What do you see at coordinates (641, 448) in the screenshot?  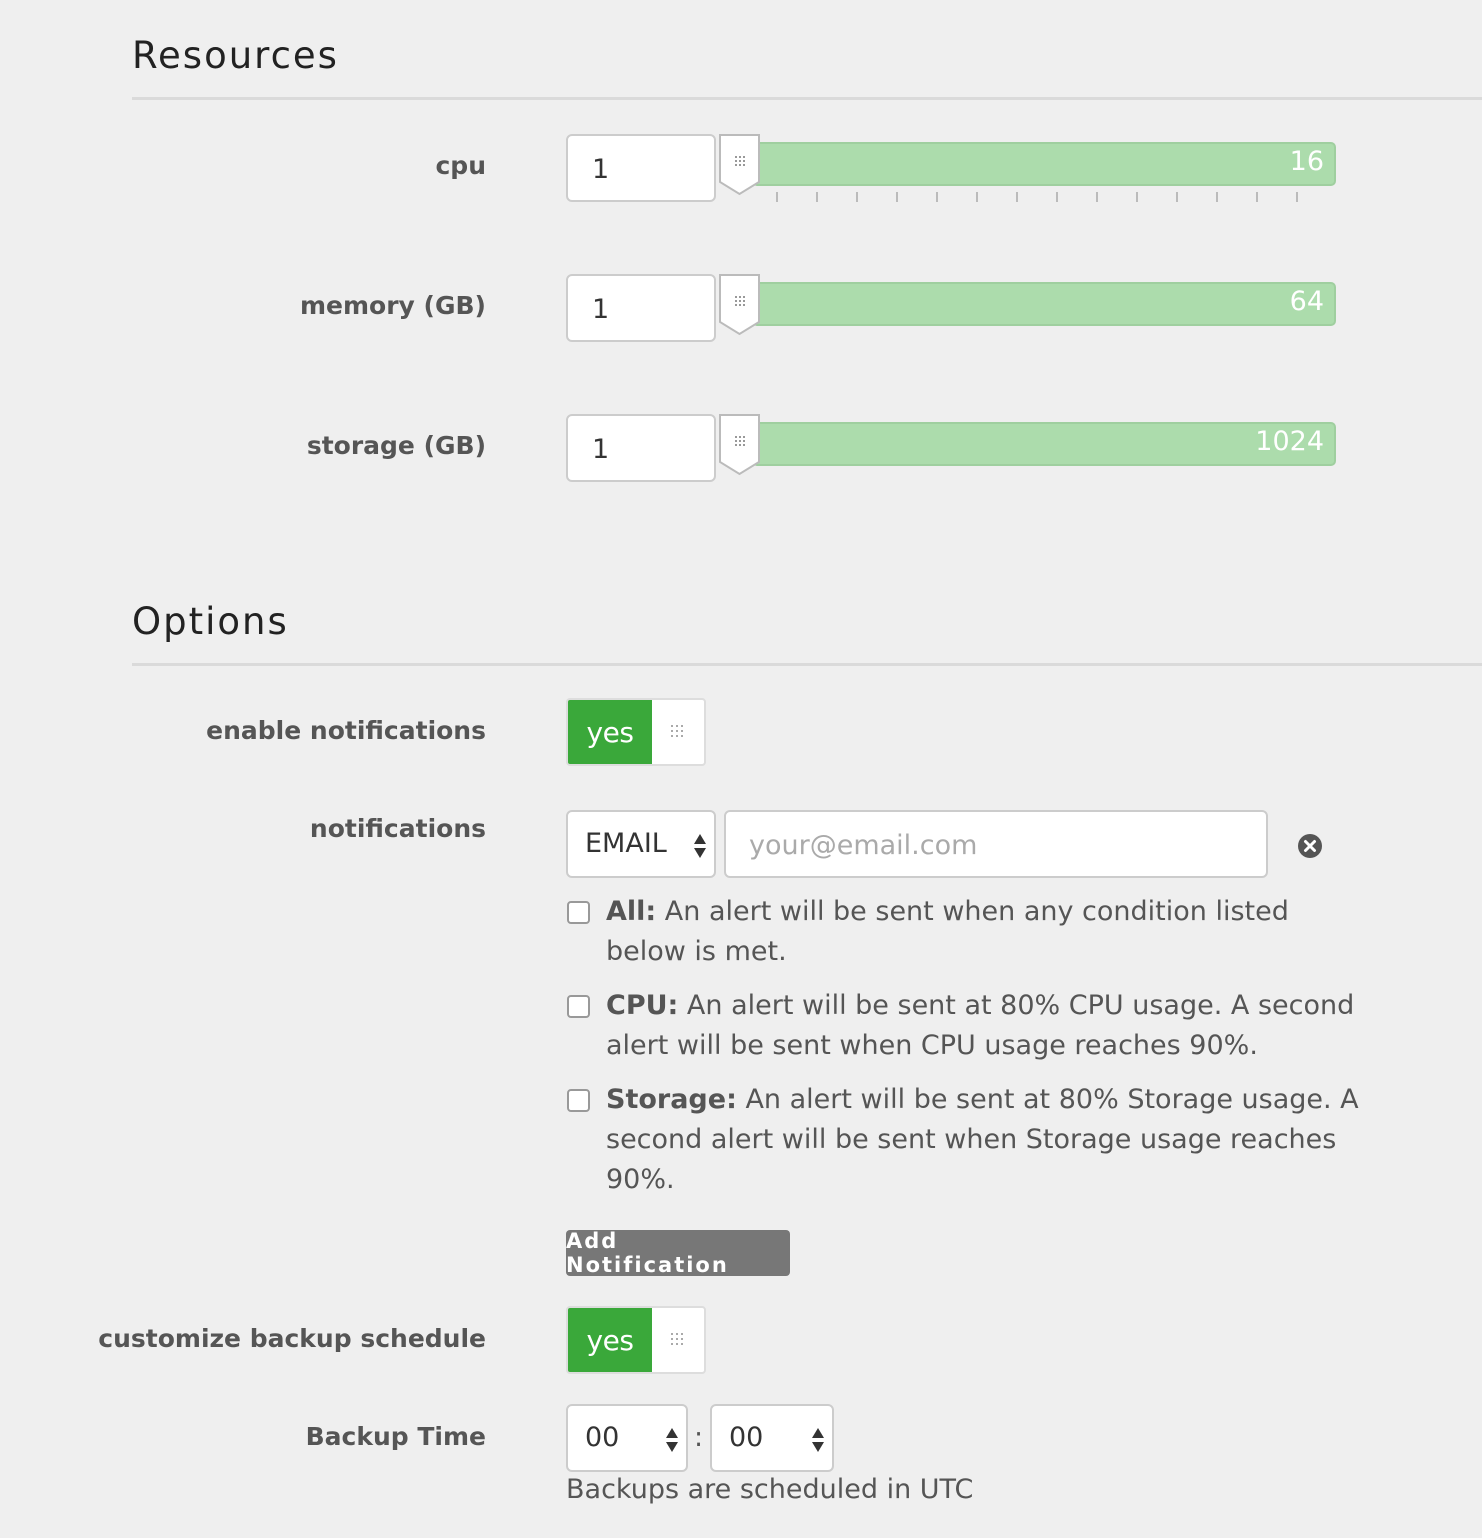 I see `storage-input: 1` at bounding box center [641, 448].